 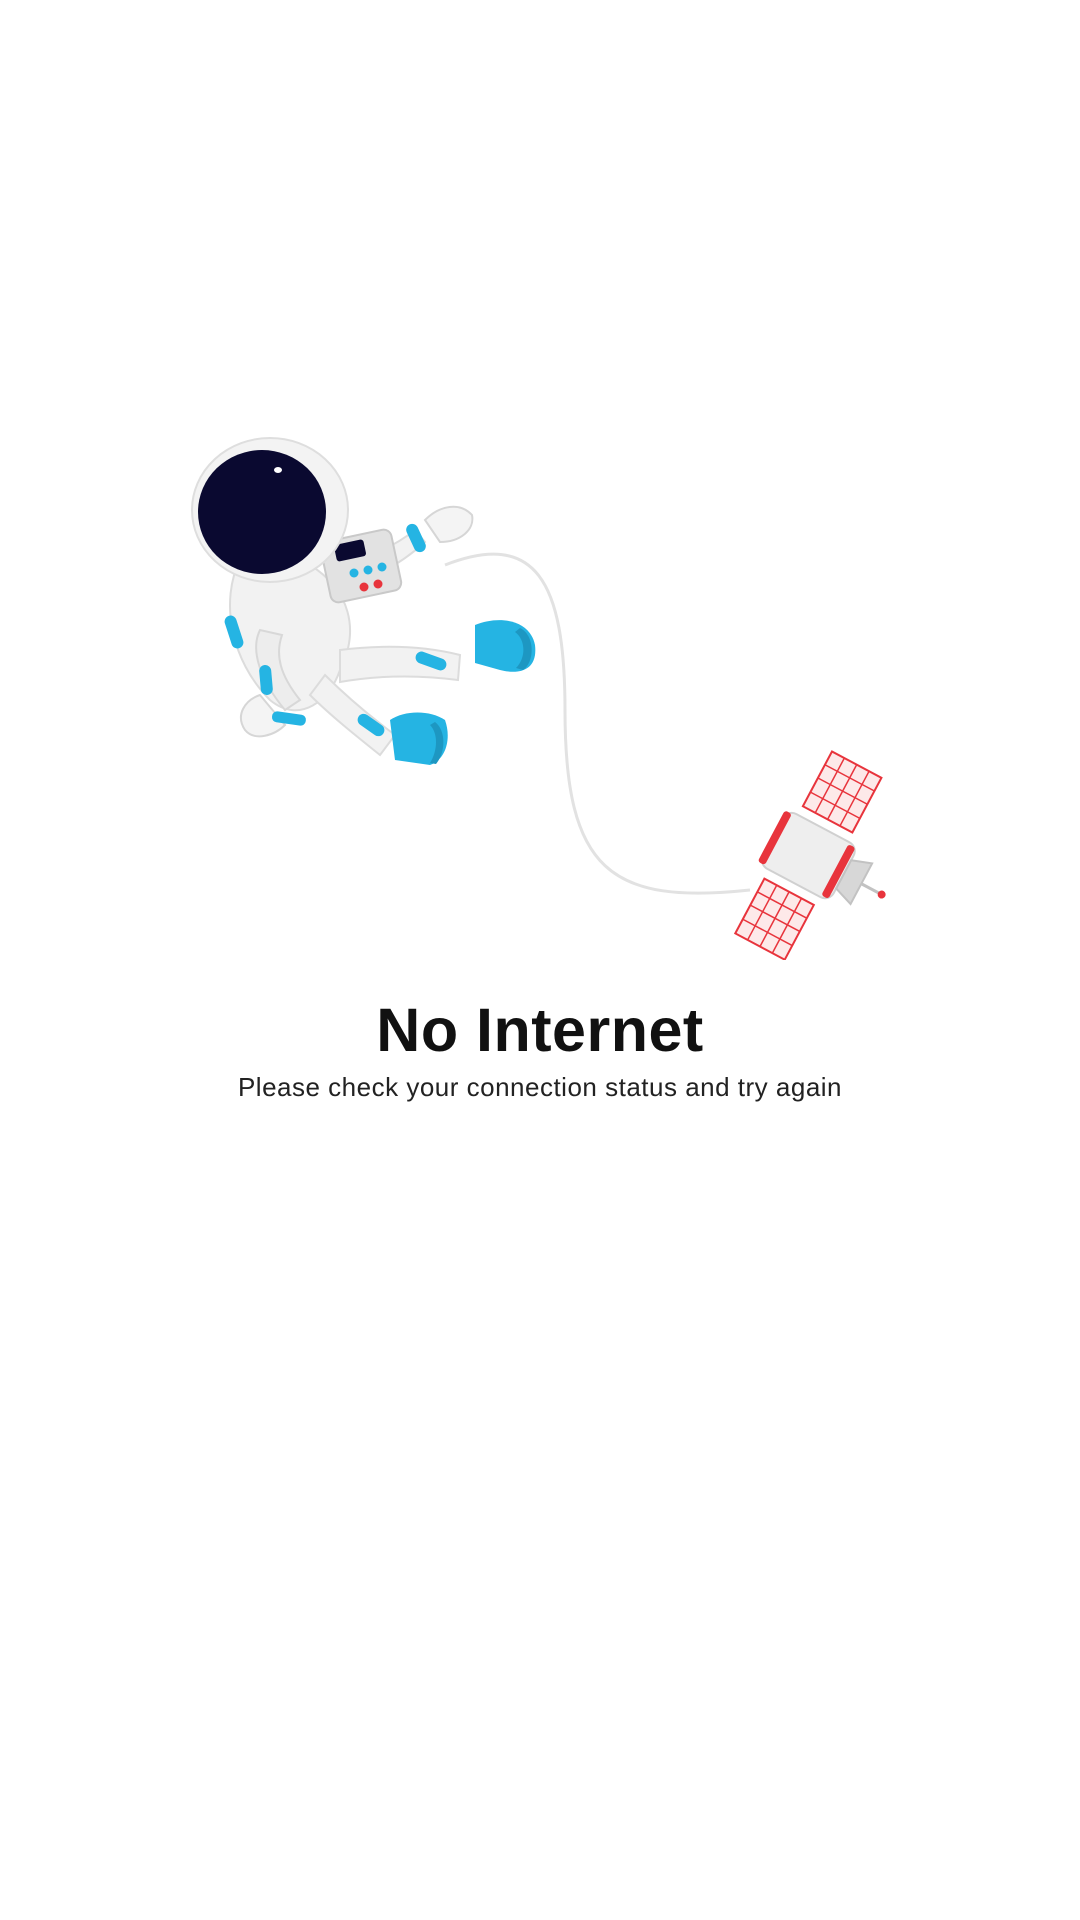 What do you see at coordinates (363, 601) in the screenshot?
I see `astronaut-figure` at bounding box center [363, 601].